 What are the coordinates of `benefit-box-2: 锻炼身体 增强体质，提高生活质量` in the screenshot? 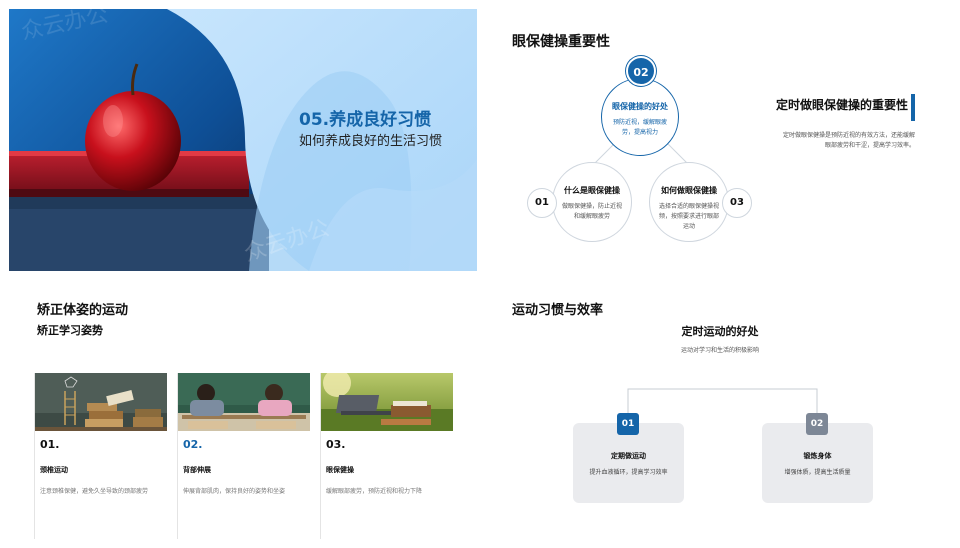 It's located at (817, 463).